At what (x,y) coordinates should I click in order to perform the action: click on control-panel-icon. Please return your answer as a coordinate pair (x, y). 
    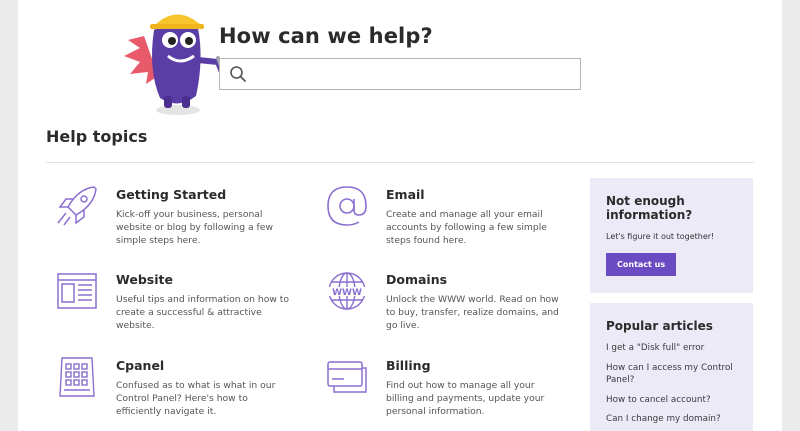
    Looking at the image, I should click on (77, 377).